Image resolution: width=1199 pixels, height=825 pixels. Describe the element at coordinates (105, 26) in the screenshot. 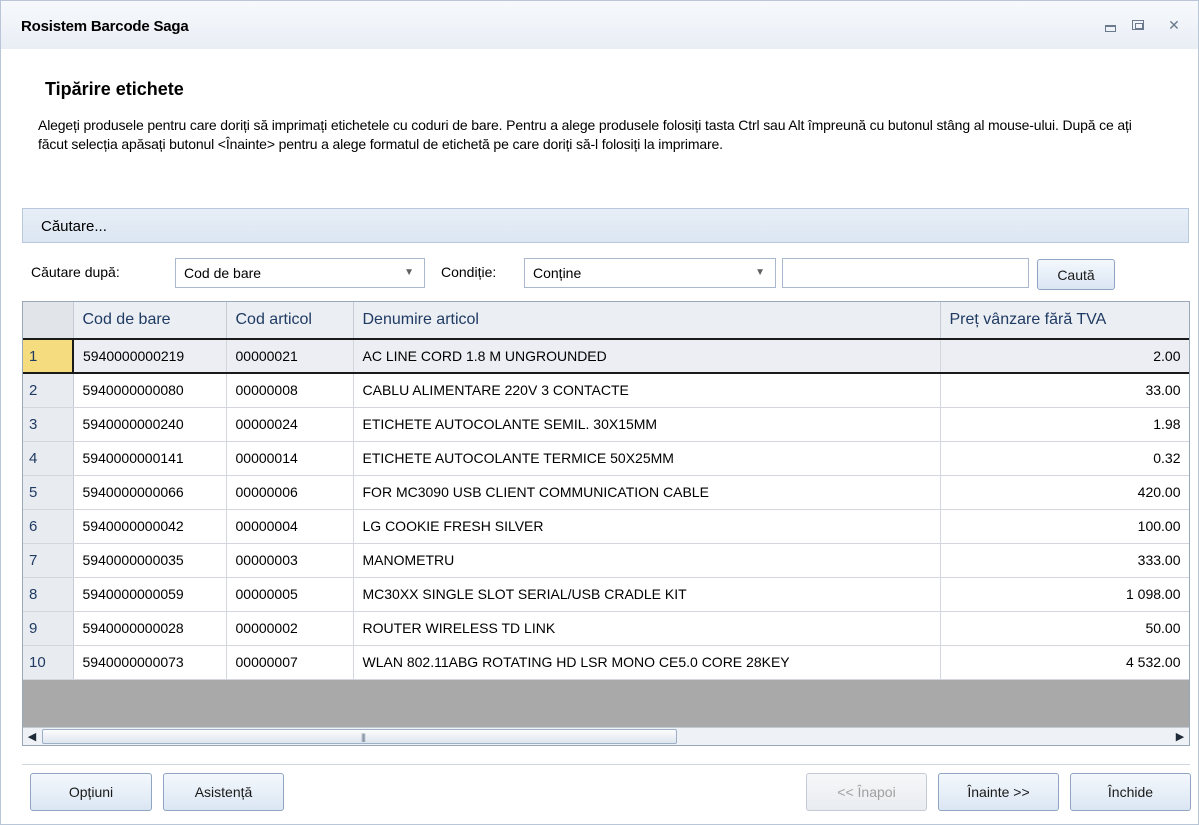

I see `window-title: Rosistem Barcode Saga` at that location.